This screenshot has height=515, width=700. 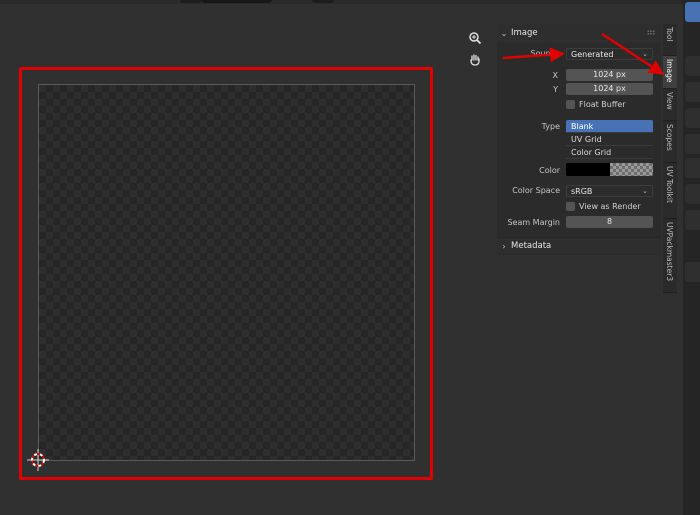 I want to click on tab-image: Image, so click(x=670, y=72).